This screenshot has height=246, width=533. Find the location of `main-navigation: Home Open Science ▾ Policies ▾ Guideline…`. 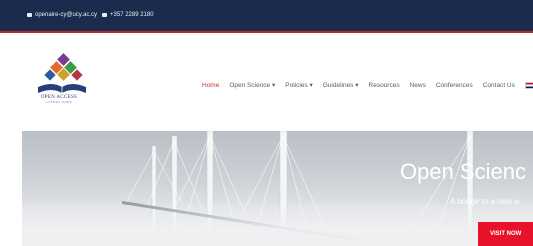

main-navigation: Home Open Science ▾ Policies ▾ Guideline… is located at coordinates (367, 85).